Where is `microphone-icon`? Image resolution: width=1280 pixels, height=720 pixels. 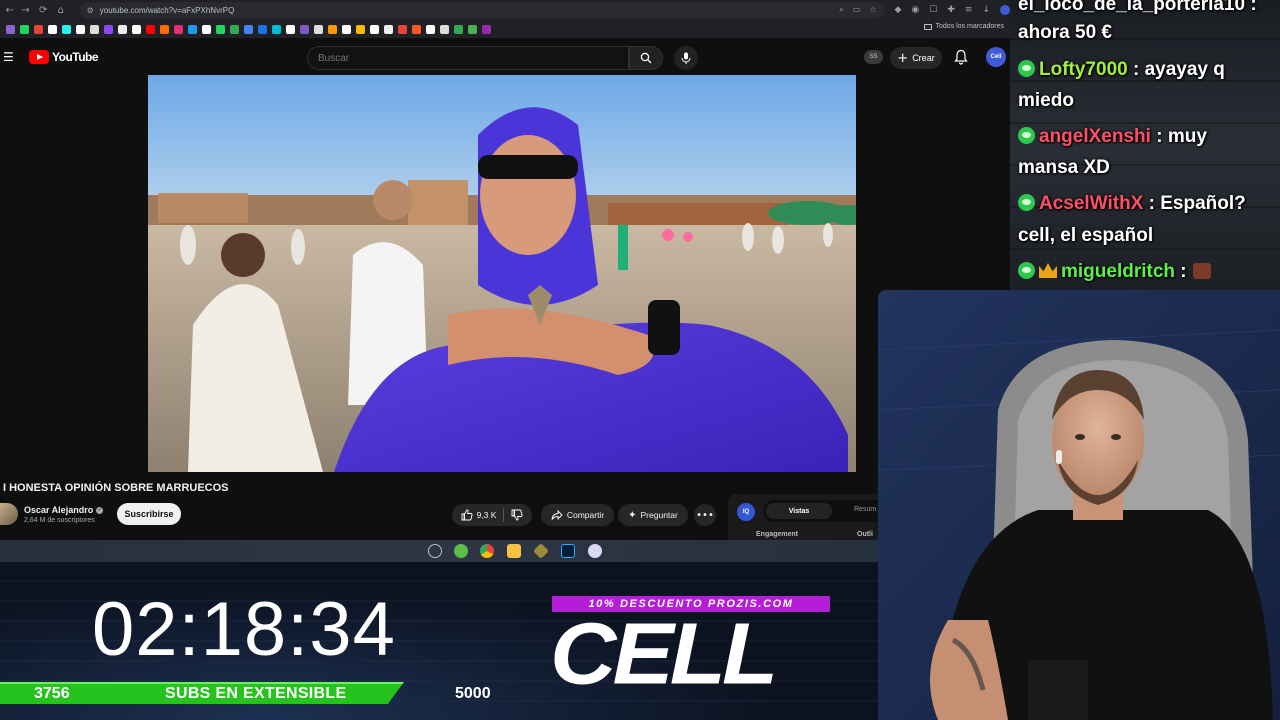
microphone-icon is located at coordinates (686, 58).